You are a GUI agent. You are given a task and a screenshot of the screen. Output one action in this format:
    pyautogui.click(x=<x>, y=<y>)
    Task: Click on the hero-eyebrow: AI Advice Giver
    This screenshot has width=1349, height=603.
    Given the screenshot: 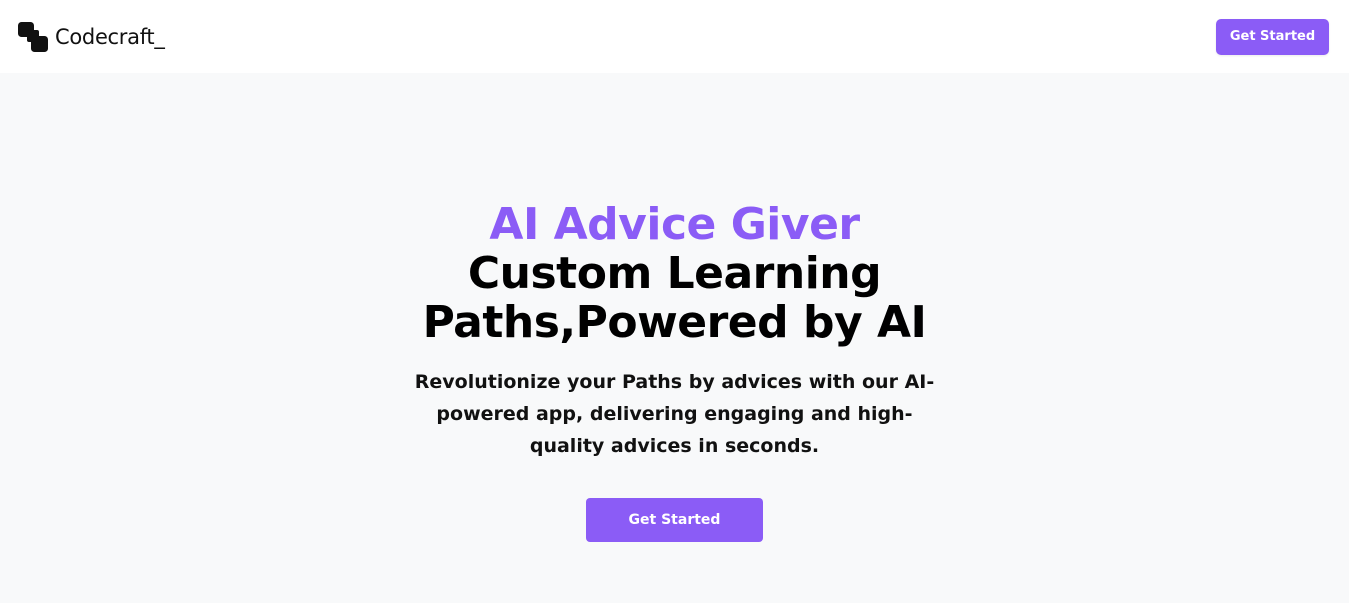 What is the action you would take?
    pyautogui.click(x=674, y=224)
    